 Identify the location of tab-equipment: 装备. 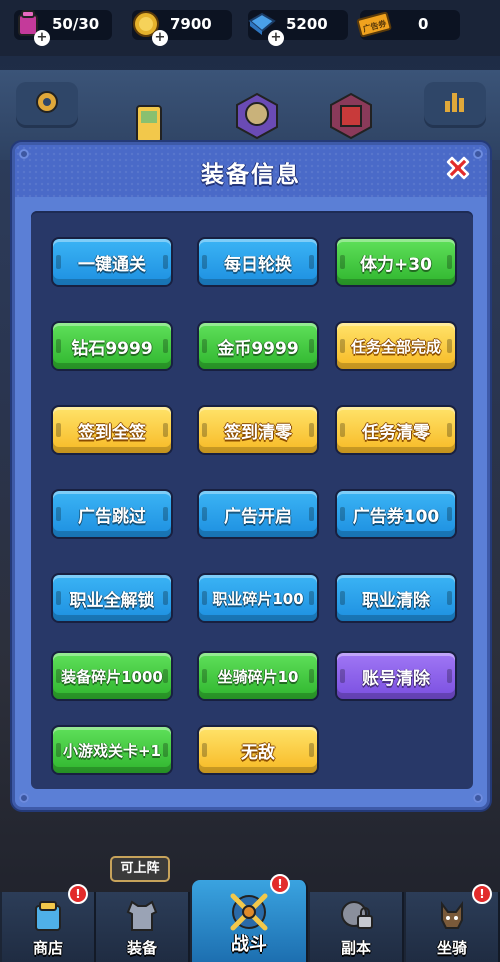
(143, 927).